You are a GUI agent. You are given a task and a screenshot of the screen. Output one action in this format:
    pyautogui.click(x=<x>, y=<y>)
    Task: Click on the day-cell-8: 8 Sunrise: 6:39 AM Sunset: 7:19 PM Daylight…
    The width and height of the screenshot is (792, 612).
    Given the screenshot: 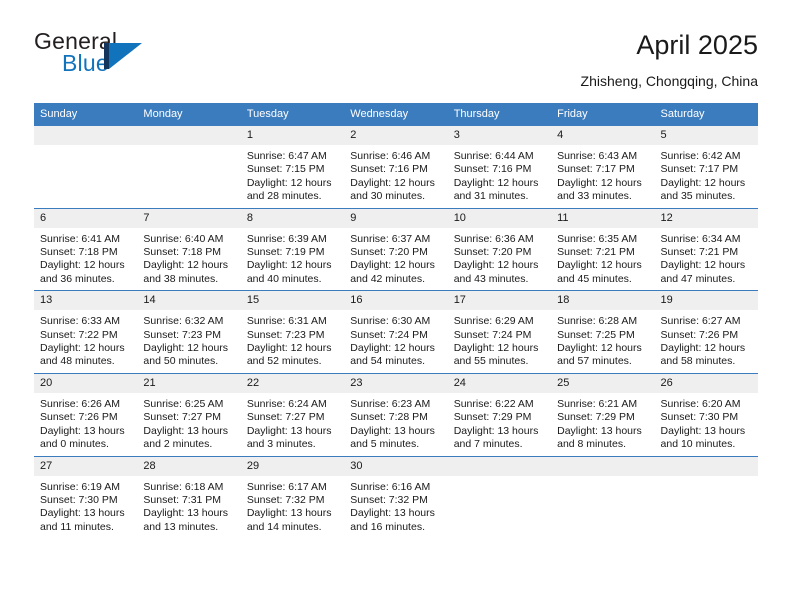 What is the action you would take?
    pyautogui.click(x=292, y=249)
    